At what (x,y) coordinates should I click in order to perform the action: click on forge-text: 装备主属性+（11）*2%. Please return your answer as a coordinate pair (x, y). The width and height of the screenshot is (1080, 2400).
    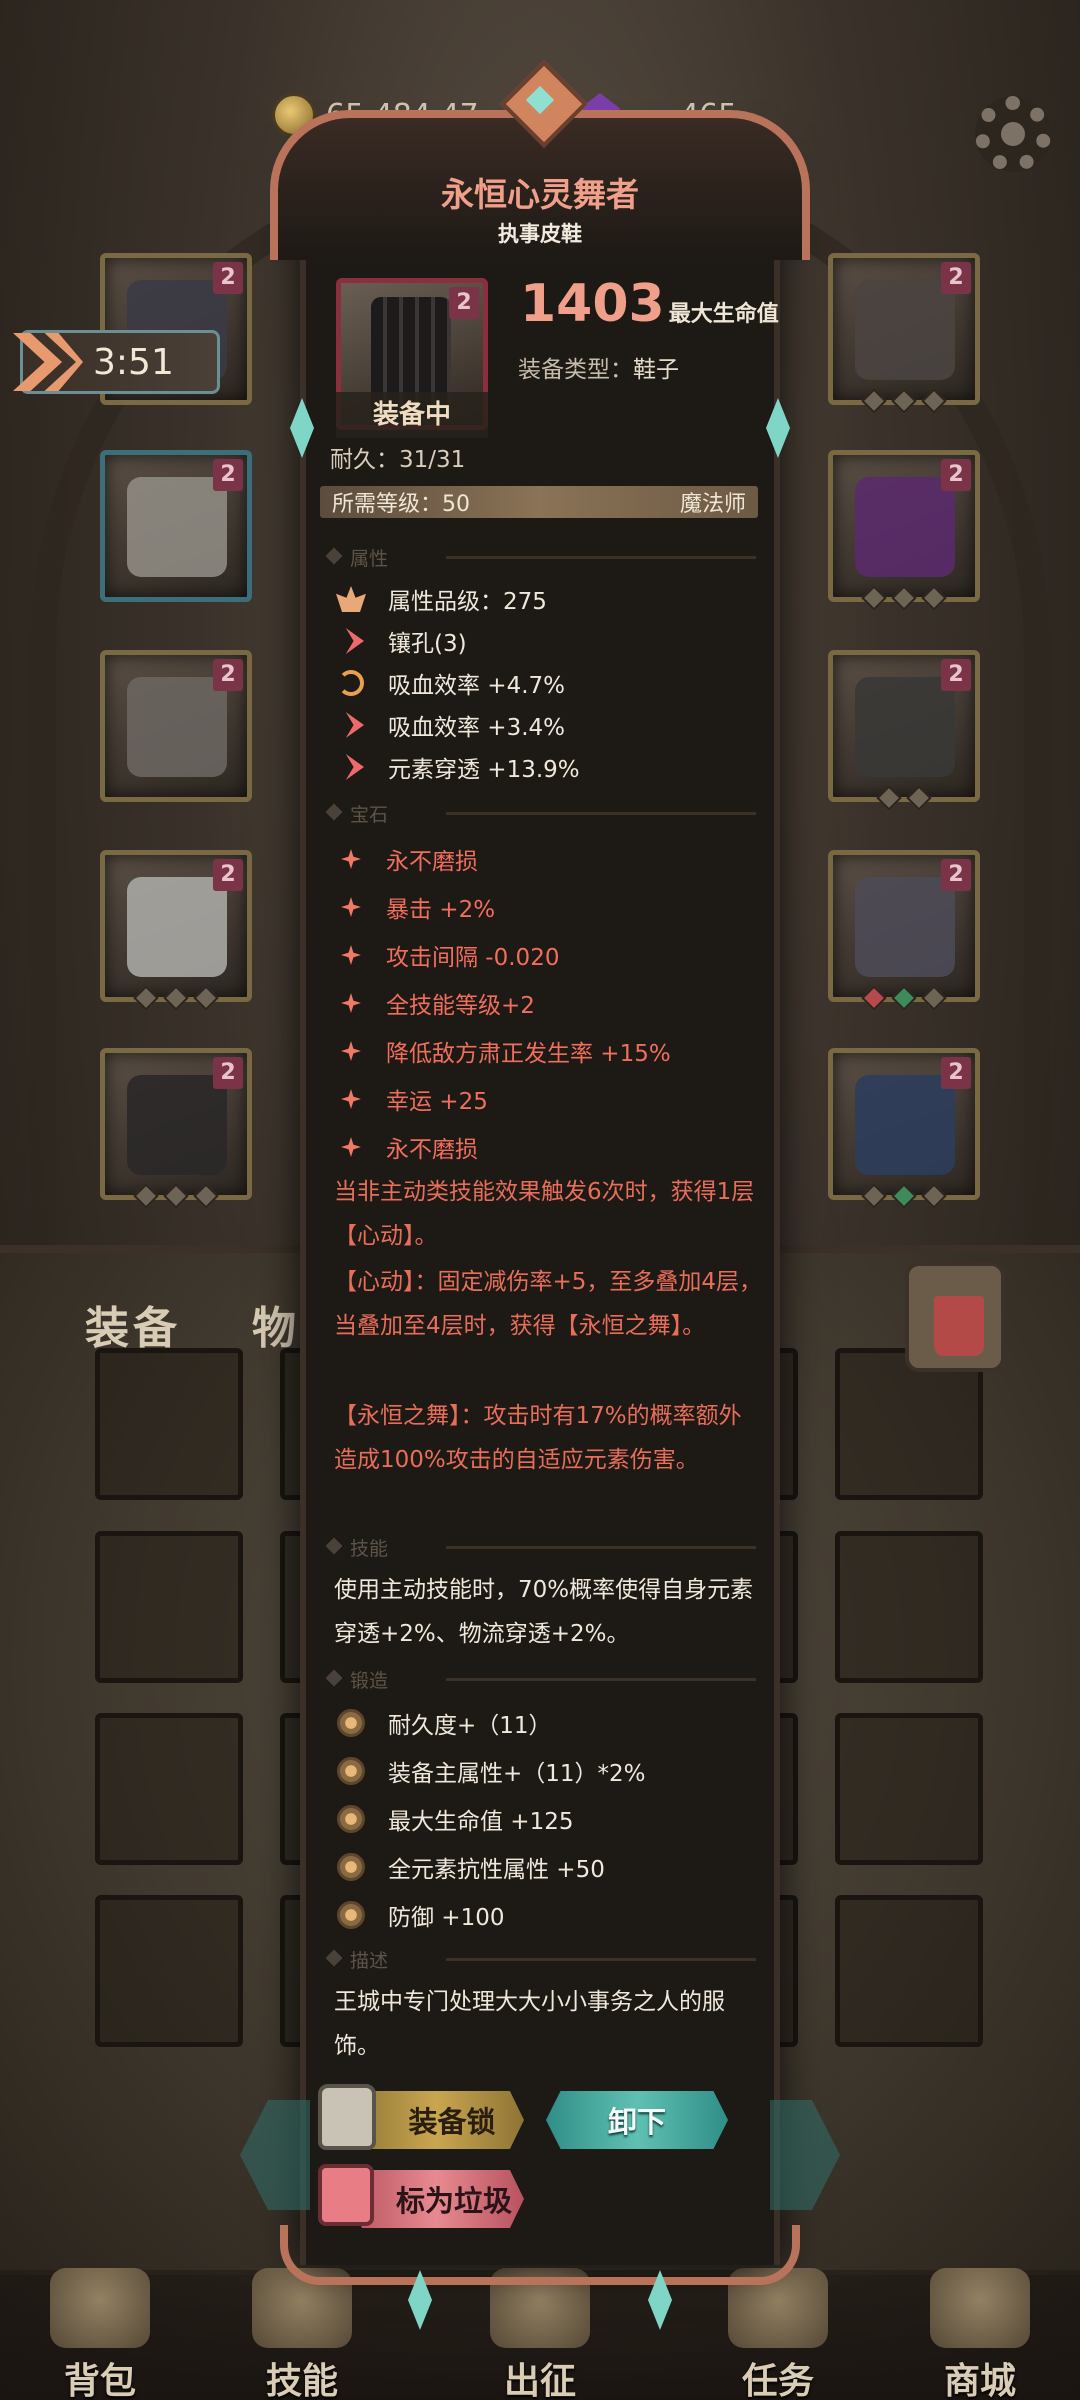
    Looking at the image, I should click on (517, 1774).